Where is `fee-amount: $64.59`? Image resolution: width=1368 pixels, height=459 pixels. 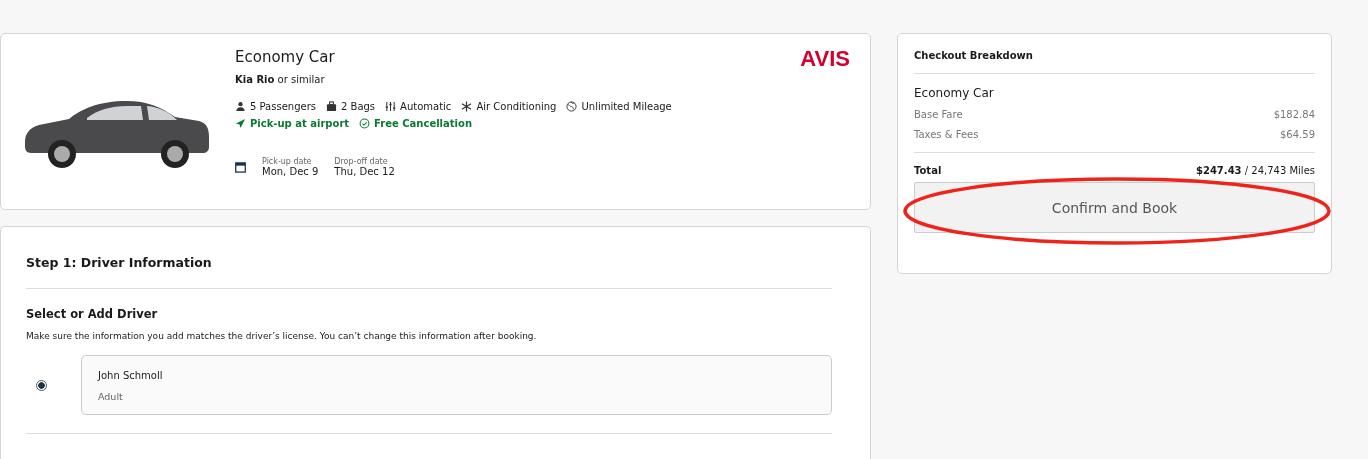 fee-amount: $64.59 is located at coordinates (1297, 134).